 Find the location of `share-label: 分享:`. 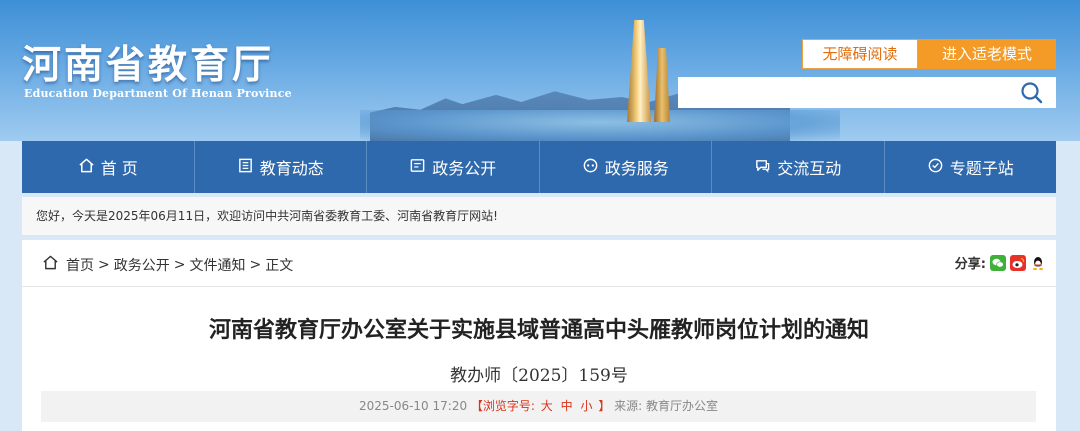

share-label: 分享: is located at coordinates (970, 264).